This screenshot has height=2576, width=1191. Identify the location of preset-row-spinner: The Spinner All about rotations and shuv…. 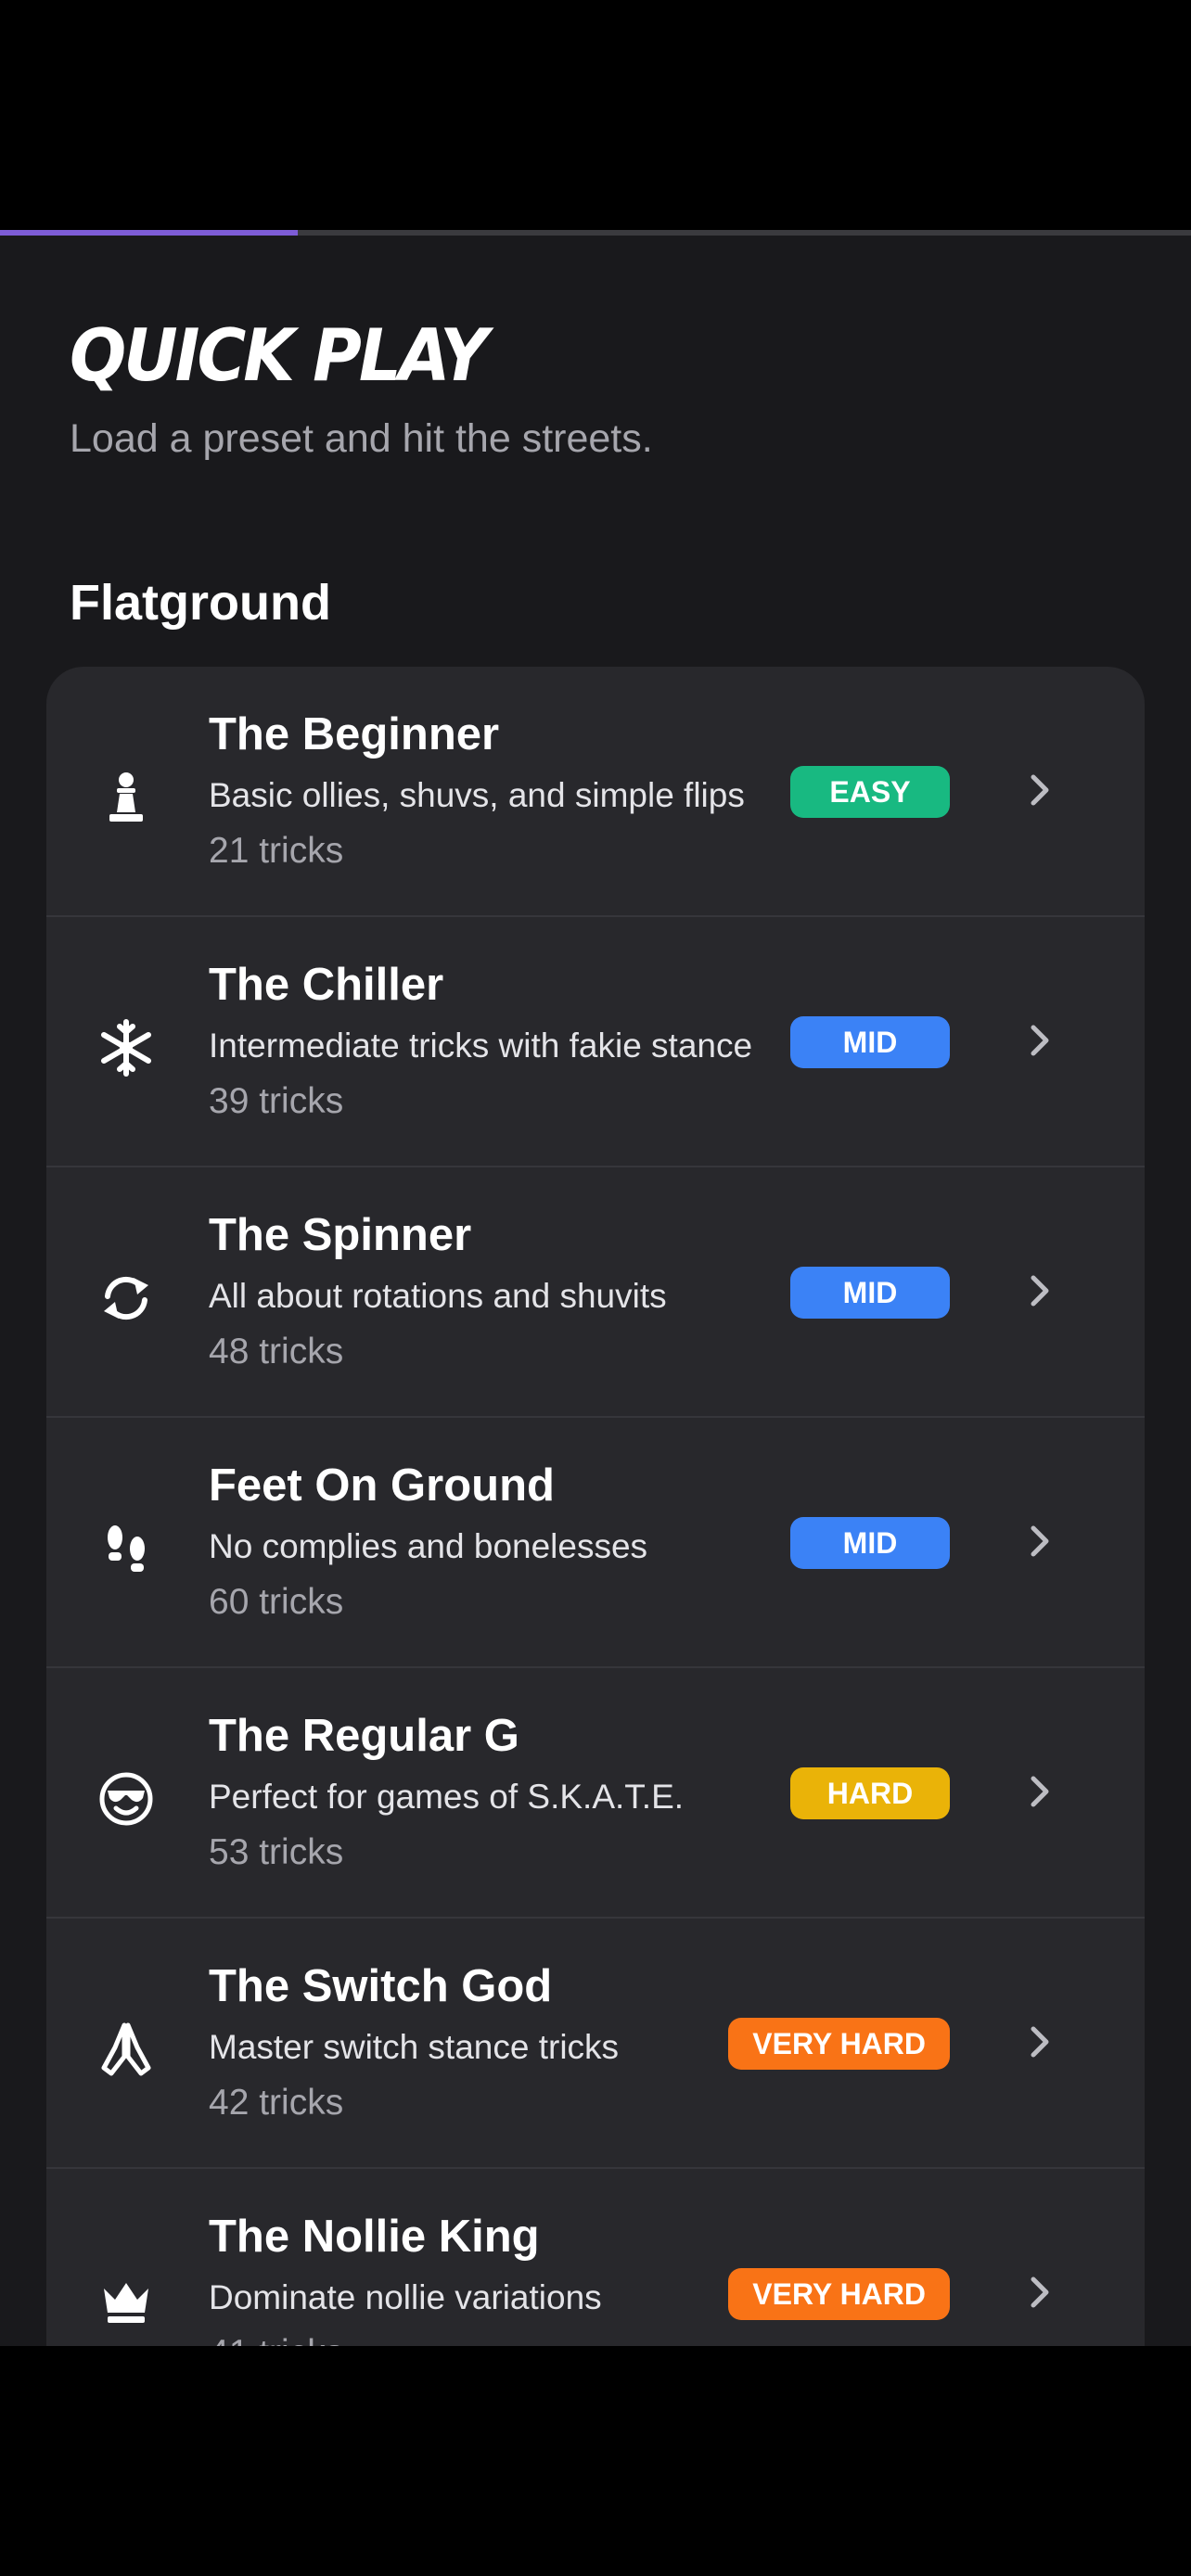
(595, 1292).